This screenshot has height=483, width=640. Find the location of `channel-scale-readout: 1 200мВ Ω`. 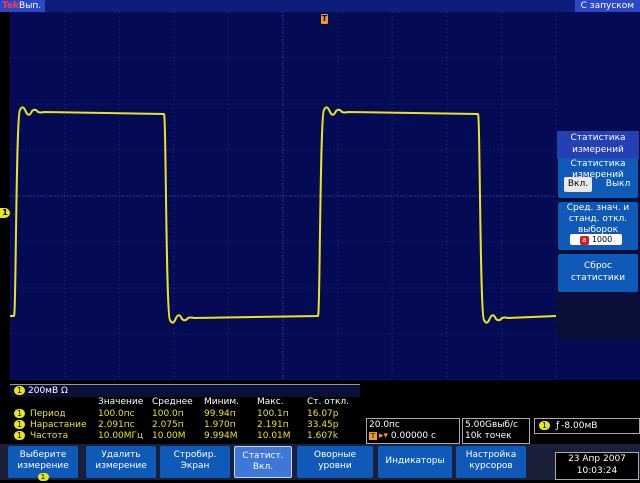

channel-scale-readout: 1 200мВ Ω is located at coordinates (185, 390).